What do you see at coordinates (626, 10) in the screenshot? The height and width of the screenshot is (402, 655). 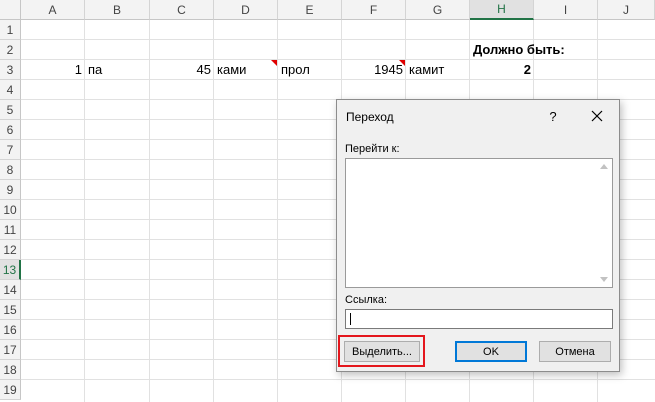 I see `column-header-j: J` at bounding box center [626, 10].